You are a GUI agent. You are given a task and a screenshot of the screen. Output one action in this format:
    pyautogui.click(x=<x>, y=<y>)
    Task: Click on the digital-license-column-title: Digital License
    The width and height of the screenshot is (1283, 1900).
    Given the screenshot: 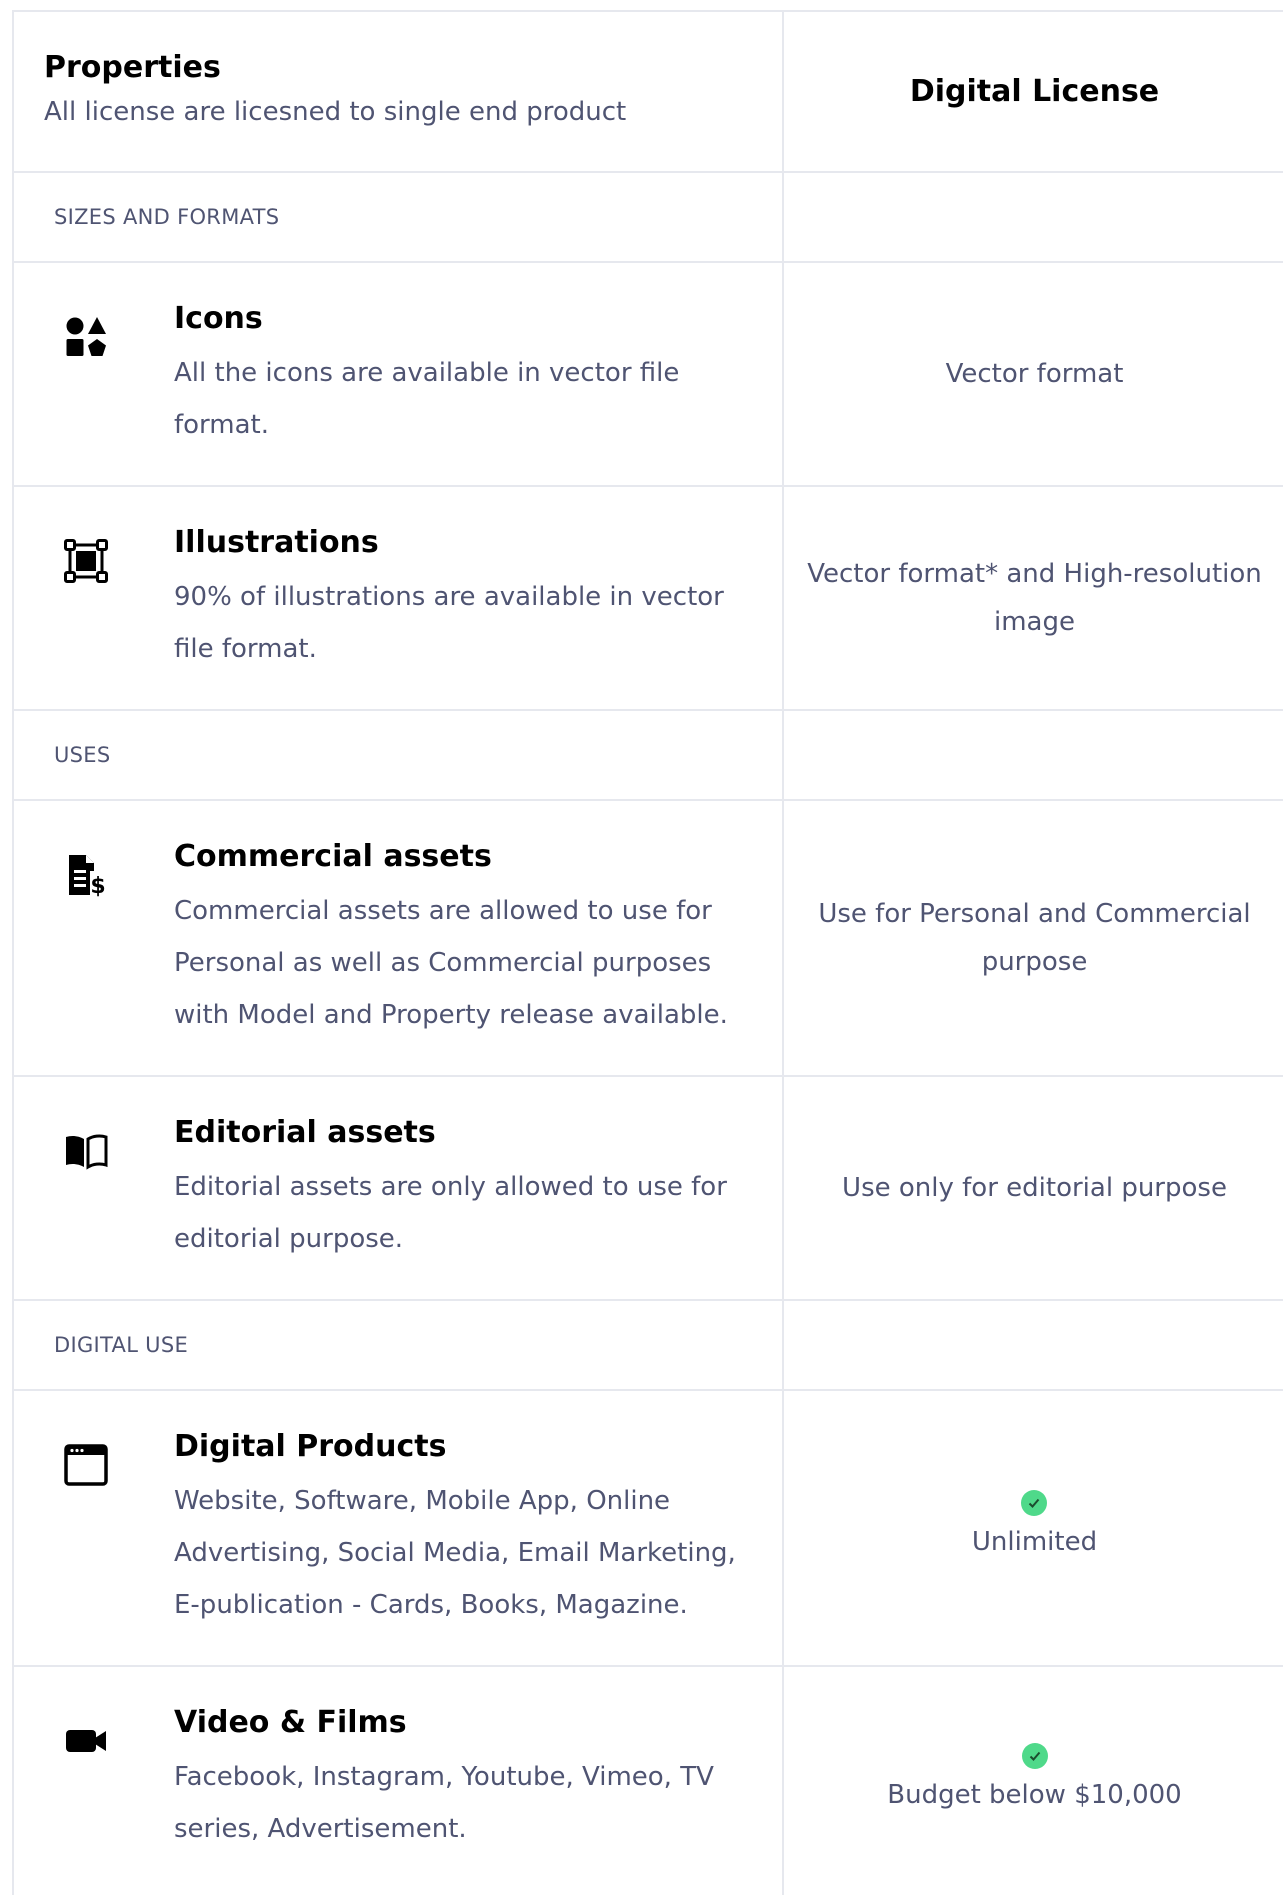 What is the action you would take?
    pyautogui.click(x=1034, y=91)
    